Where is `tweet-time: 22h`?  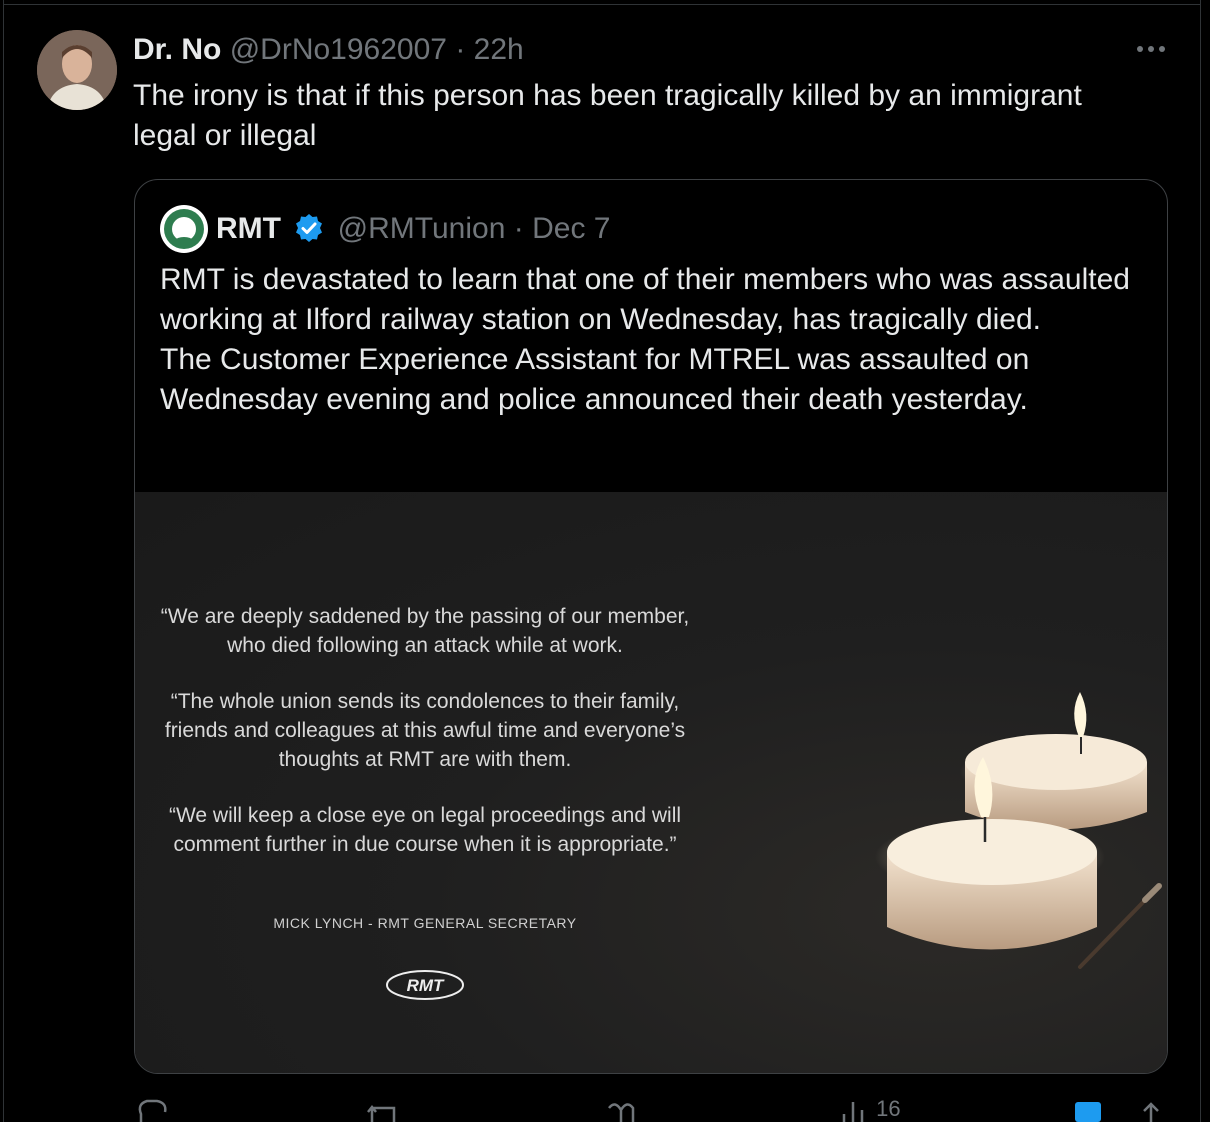 tweet-time: 22h is located at coordinates (499, 49).